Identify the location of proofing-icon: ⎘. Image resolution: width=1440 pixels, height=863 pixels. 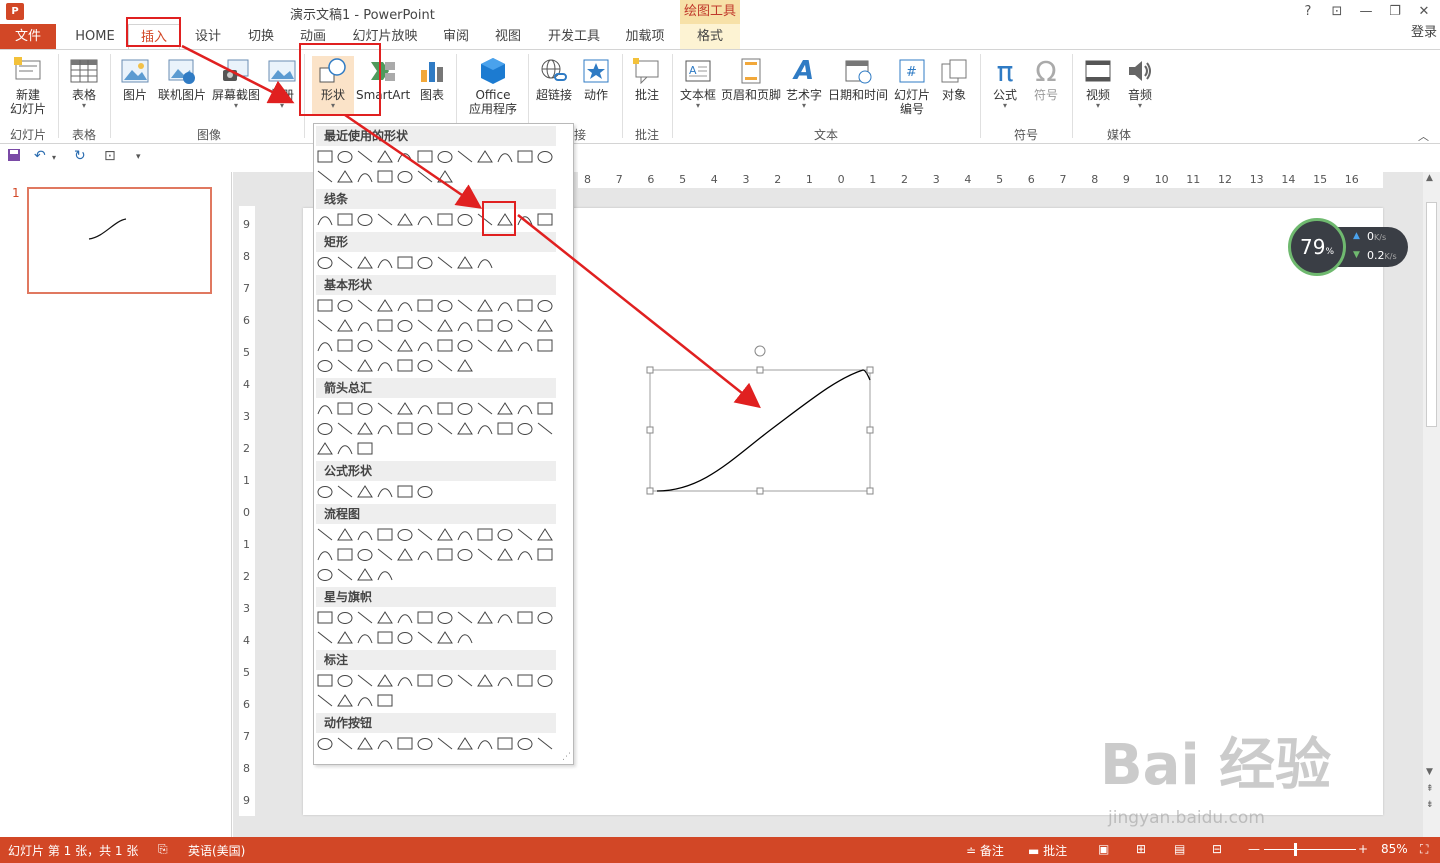
(163, 849).